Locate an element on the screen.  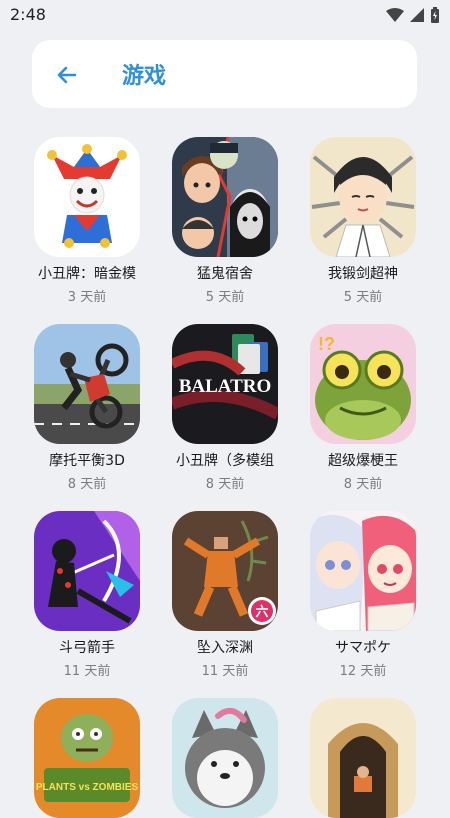
app-name: 超级爆梗王 is located at coordinates (363, 461).